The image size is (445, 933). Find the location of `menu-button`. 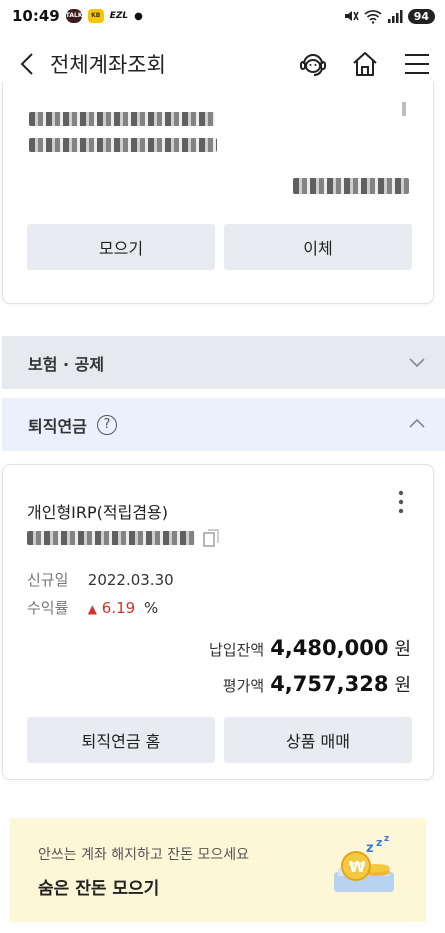

menu-button is located at coordinates (417, 64).